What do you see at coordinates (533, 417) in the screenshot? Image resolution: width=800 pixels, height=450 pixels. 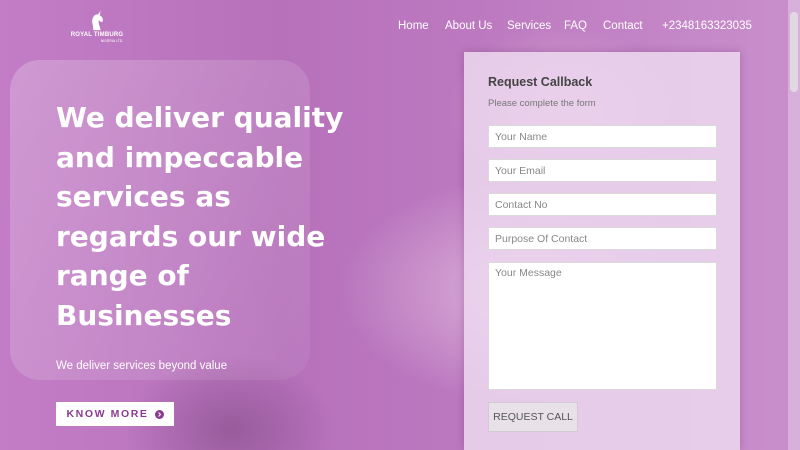 I see `request-call-button: REQUEST CALL` at bounding box center [533, 417].